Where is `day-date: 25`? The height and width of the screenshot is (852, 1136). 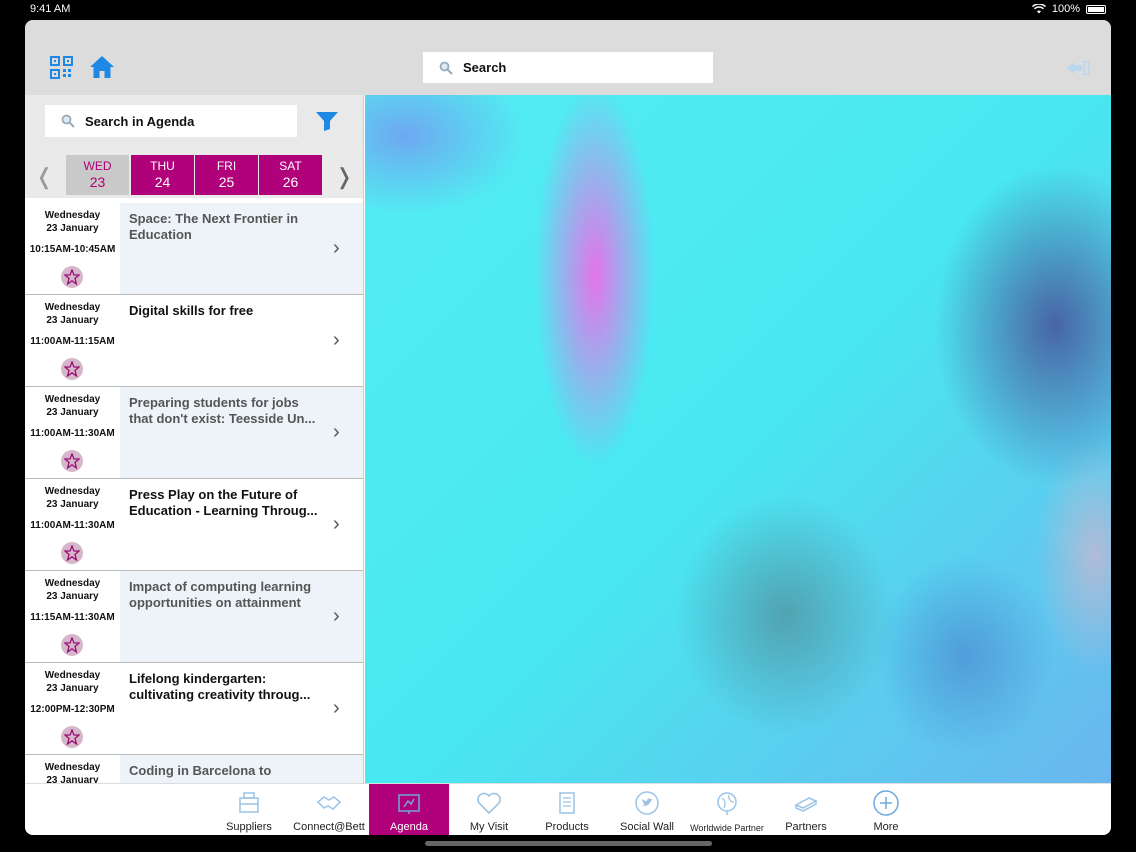
day-date: 25 is located at coordinates (226, 182).